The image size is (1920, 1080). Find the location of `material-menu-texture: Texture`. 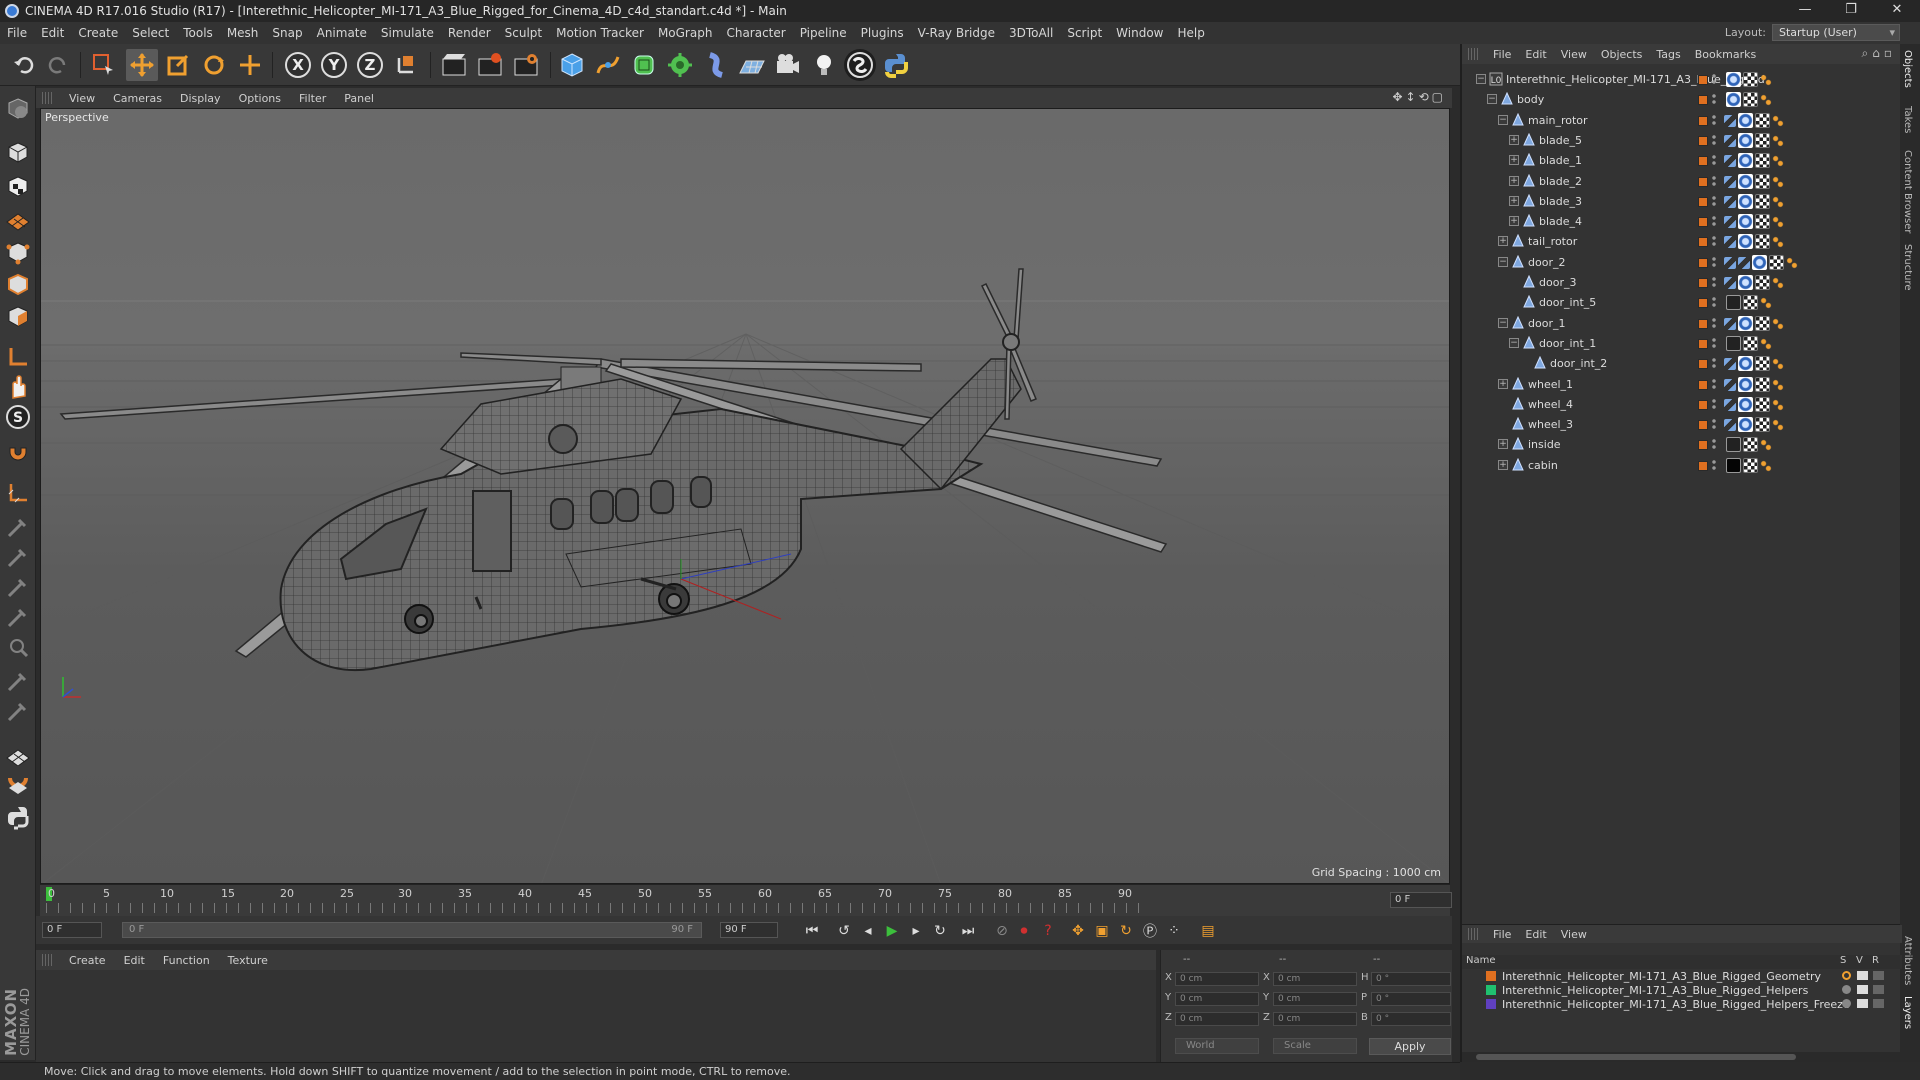

material-menu-texture: Texture is located at coordinates (248, 960).